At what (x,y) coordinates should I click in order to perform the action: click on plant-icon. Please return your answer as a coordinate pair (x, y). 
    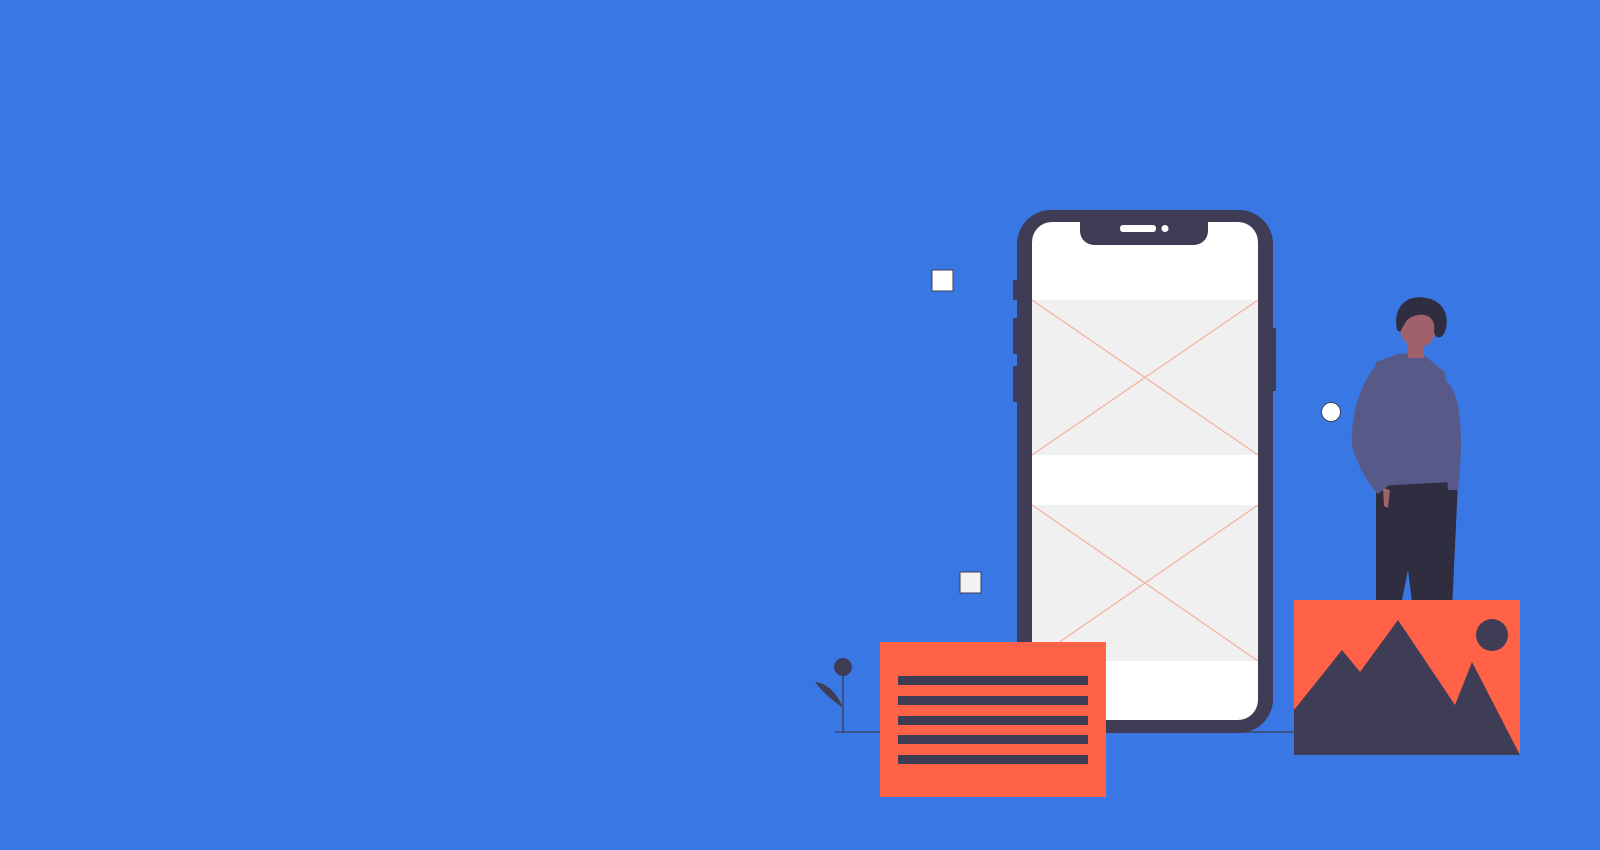
    Looking at the image, I should click on (833, 695).